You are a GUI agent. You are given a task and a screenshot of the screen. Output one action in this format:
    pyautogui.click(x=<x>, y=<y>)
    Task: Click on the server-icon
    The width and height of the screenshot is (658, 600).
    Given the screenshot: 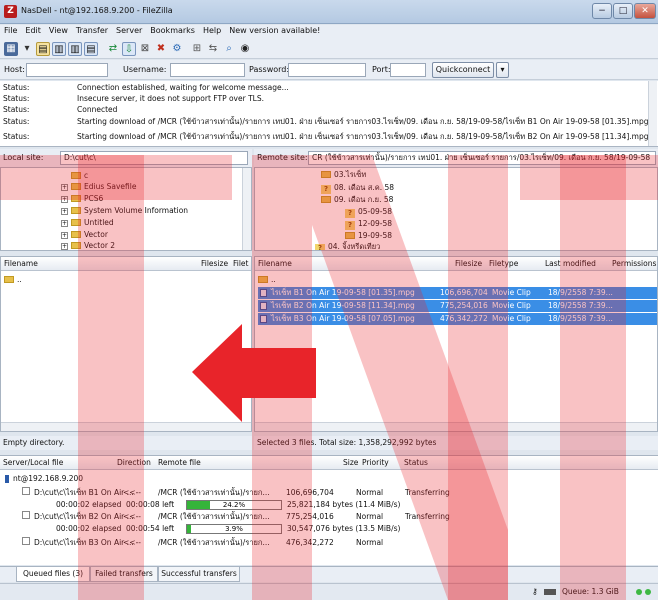 What is the action you would take?
    pyautogui.click(x=7, y=479)
    